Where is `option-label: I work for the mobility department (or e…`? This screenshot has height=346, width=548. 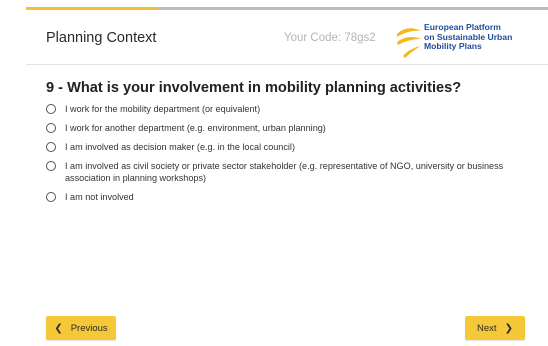
option-label: I work for the mobility department (or e… is located at coordinates (163, 109).